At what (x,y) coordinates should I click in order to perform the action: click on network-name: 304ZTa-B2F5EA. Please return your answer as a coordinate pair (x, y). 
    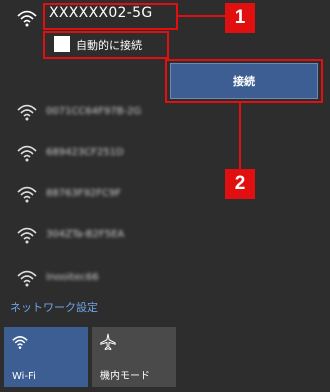
    Looking at the image, I should click on (85, 234).